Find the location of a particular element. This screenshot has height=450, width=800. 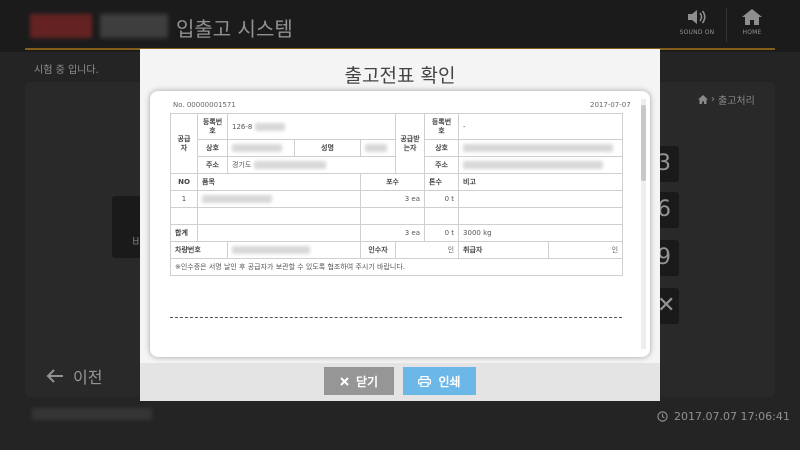

dialog-title: 출고전표 확인 is located at coordinates (400, 76).